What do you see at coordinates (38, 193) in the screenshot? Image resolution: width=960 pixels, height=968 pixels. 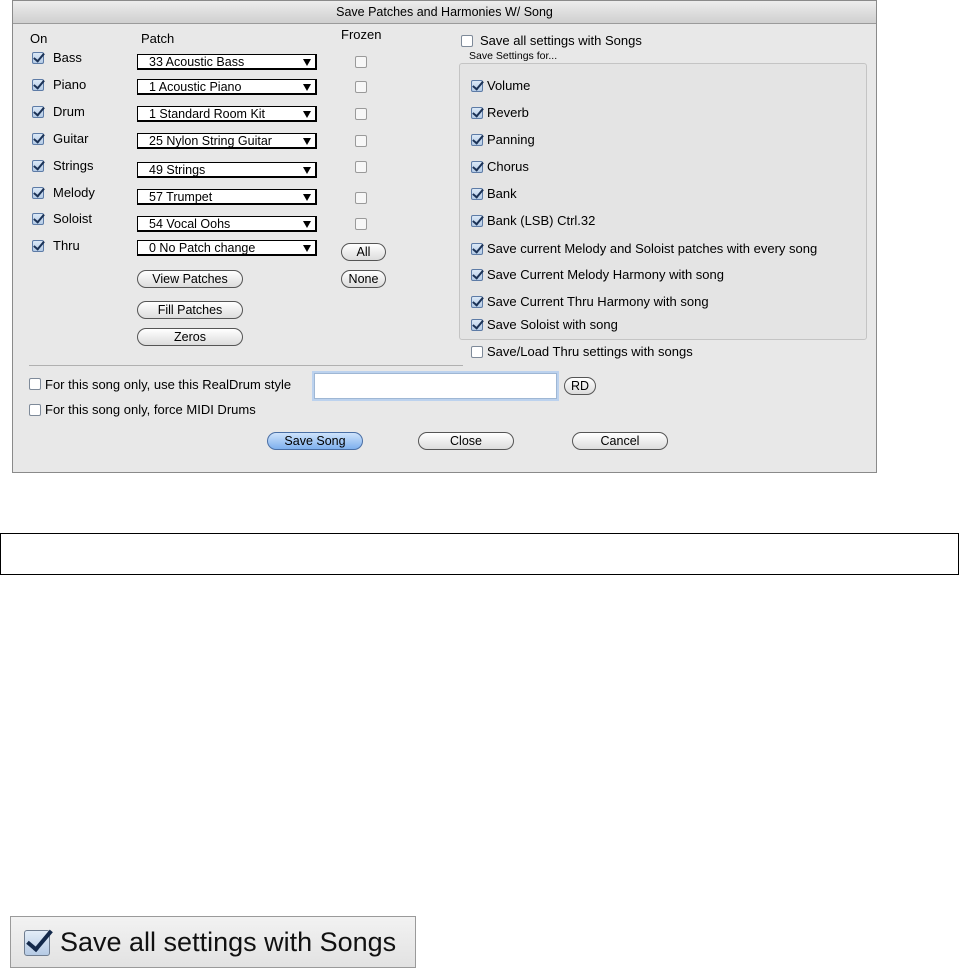 I see `melody-on-checkbox` at bounding box center [38, 193].